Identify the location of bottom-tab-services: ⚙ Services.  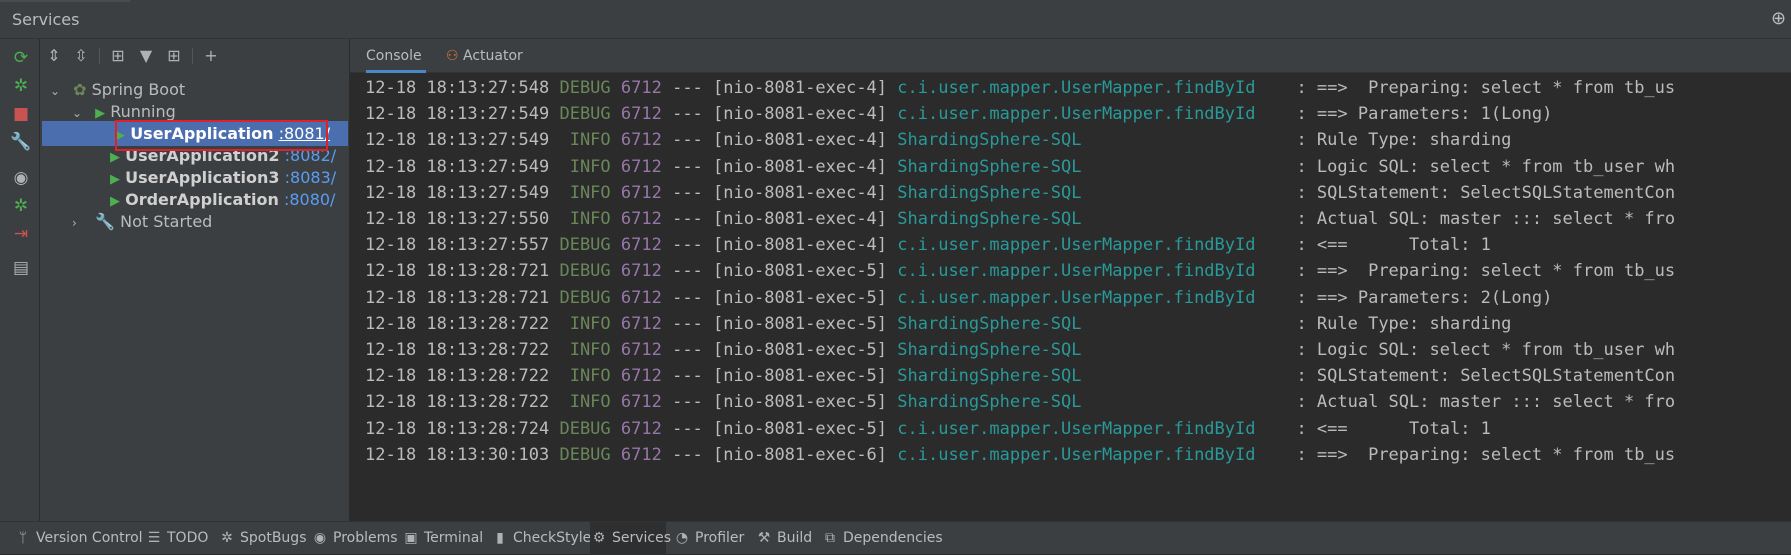
(630, 538).